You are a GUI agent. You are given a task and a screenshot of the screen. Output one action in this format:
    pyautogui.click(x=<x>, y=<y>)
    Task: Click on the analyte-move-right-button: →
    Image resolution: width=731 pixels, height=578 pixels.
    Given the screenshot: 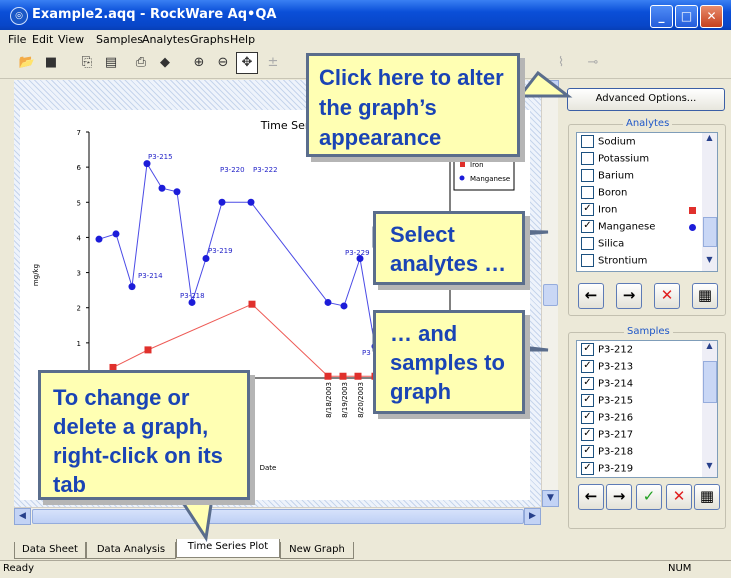 What is the action you would take?
    pyautogui.click(x=629, y=296)
    